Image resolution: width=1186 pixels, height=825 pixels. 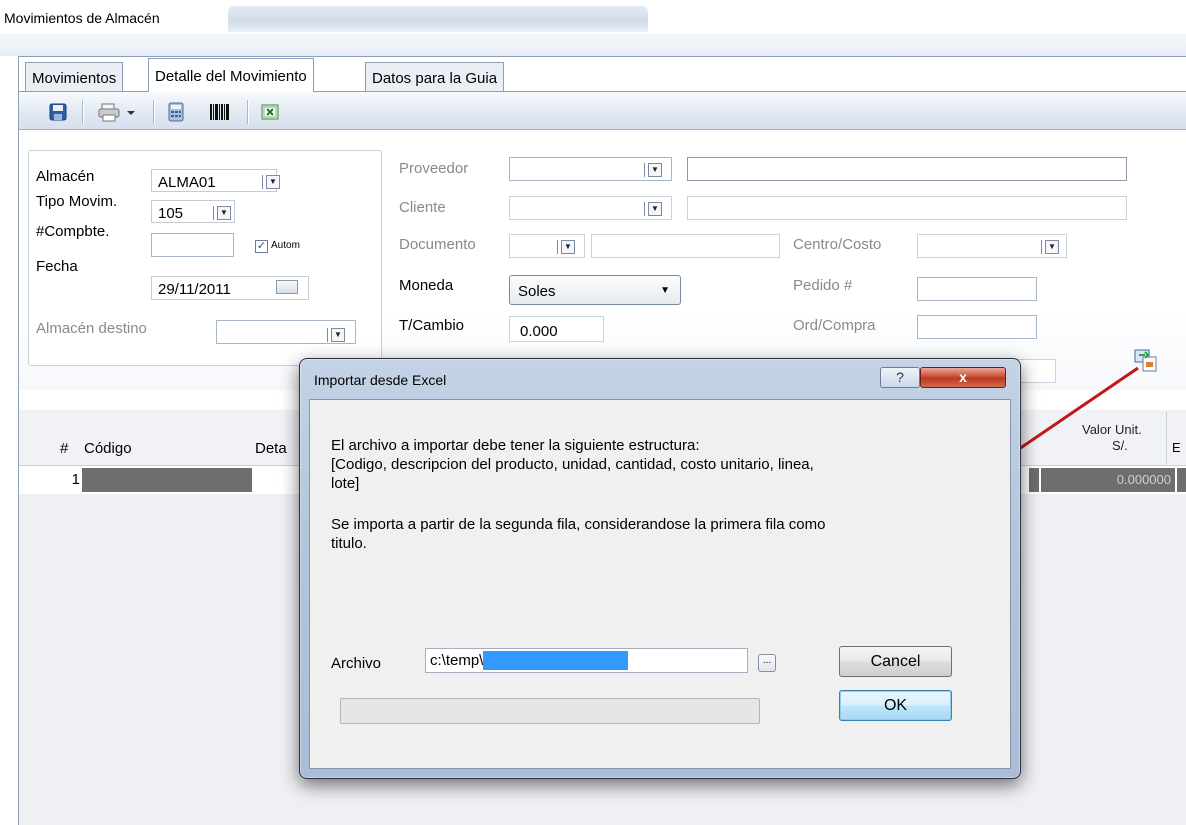 What do you see at coordinates (287, 287) in the screenshot?
I see `calendar-icon` at bounding box center [287, 287].